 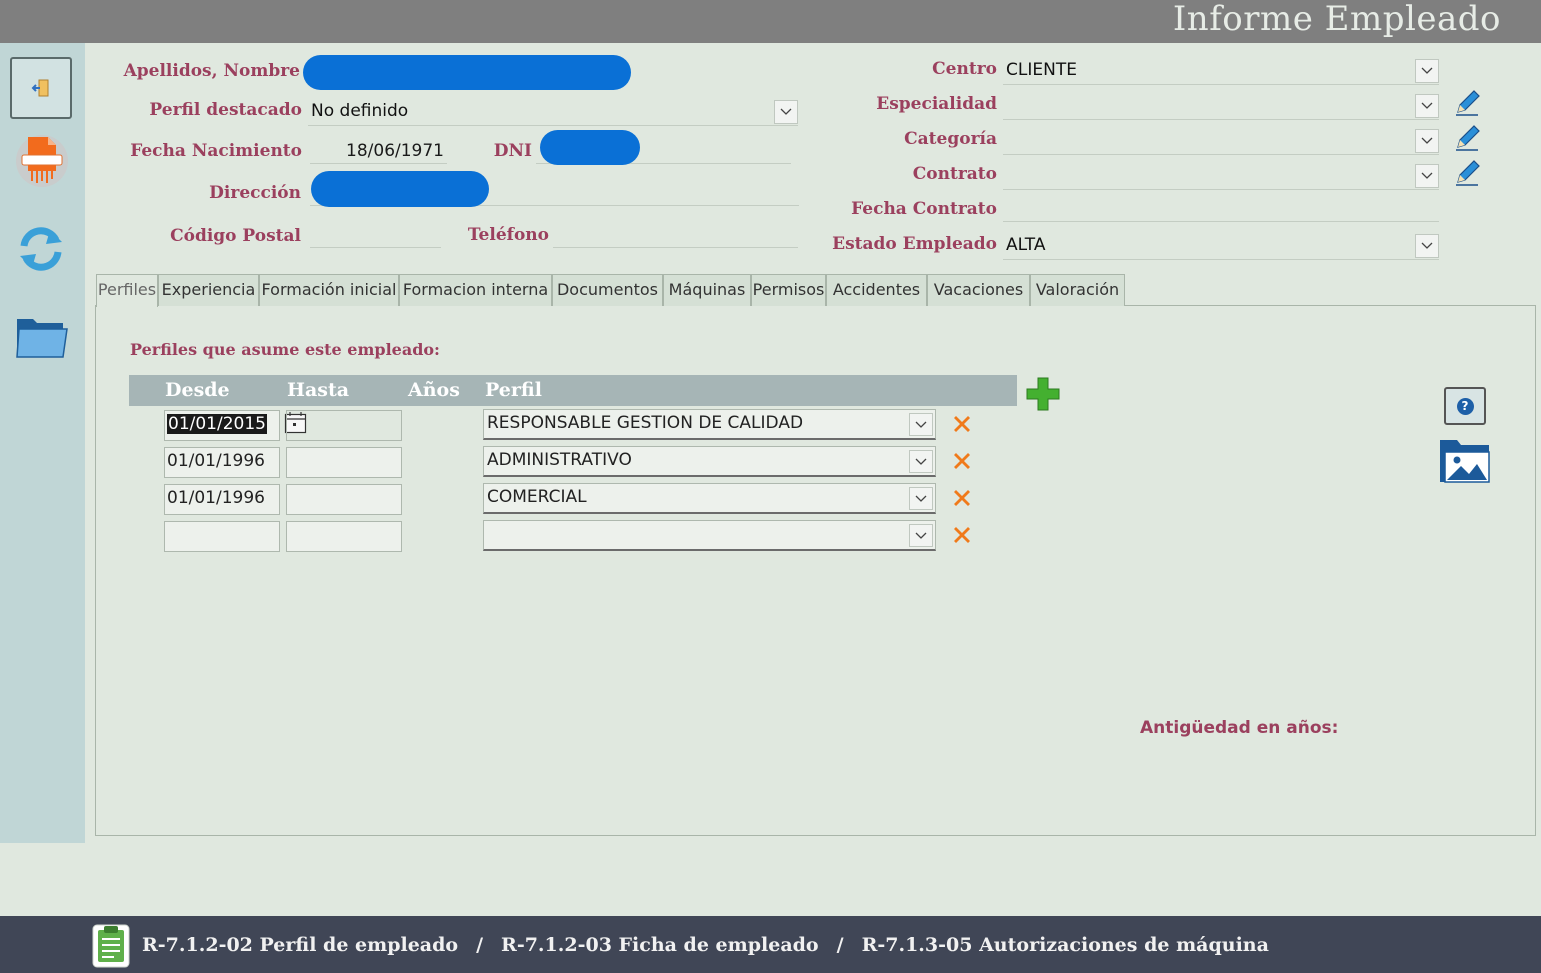 I want to click on tab-perfiles: Perfiles, so click(x=127, y=290).